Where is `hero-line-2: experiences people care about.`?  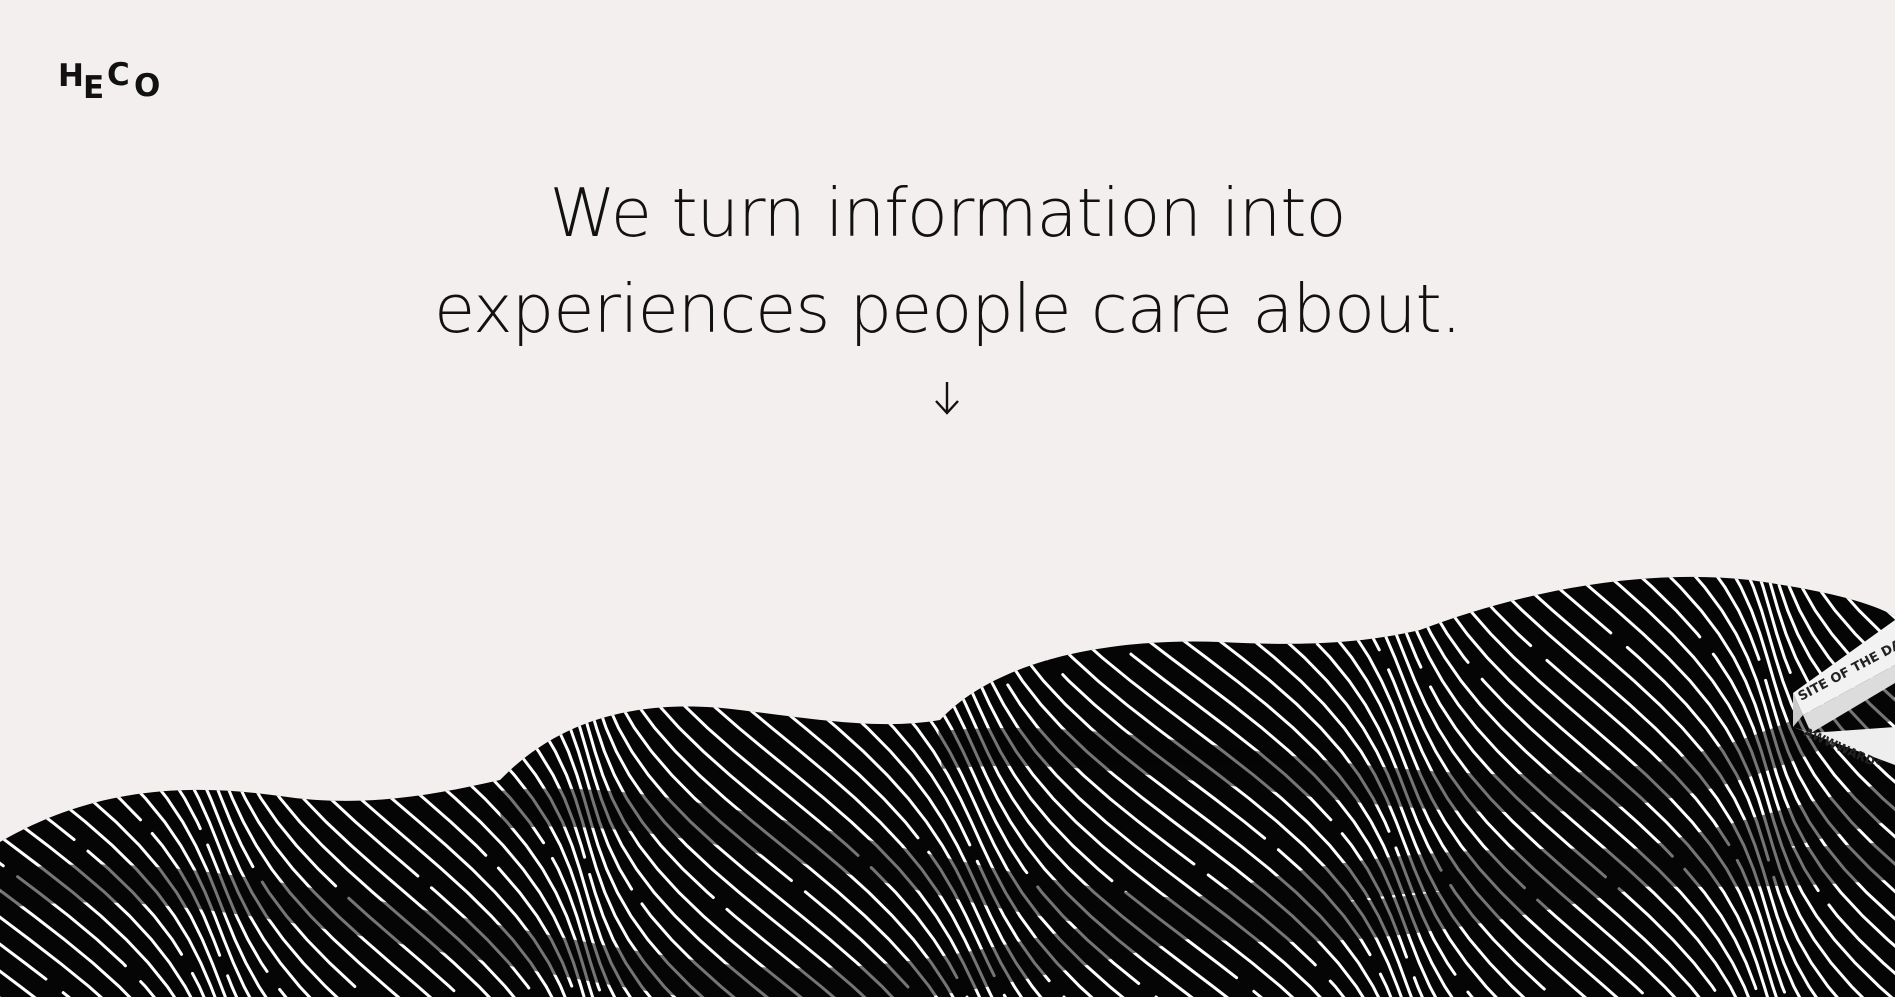
hero-line-2: experiences people care about. is located at coordinates (947, 309).